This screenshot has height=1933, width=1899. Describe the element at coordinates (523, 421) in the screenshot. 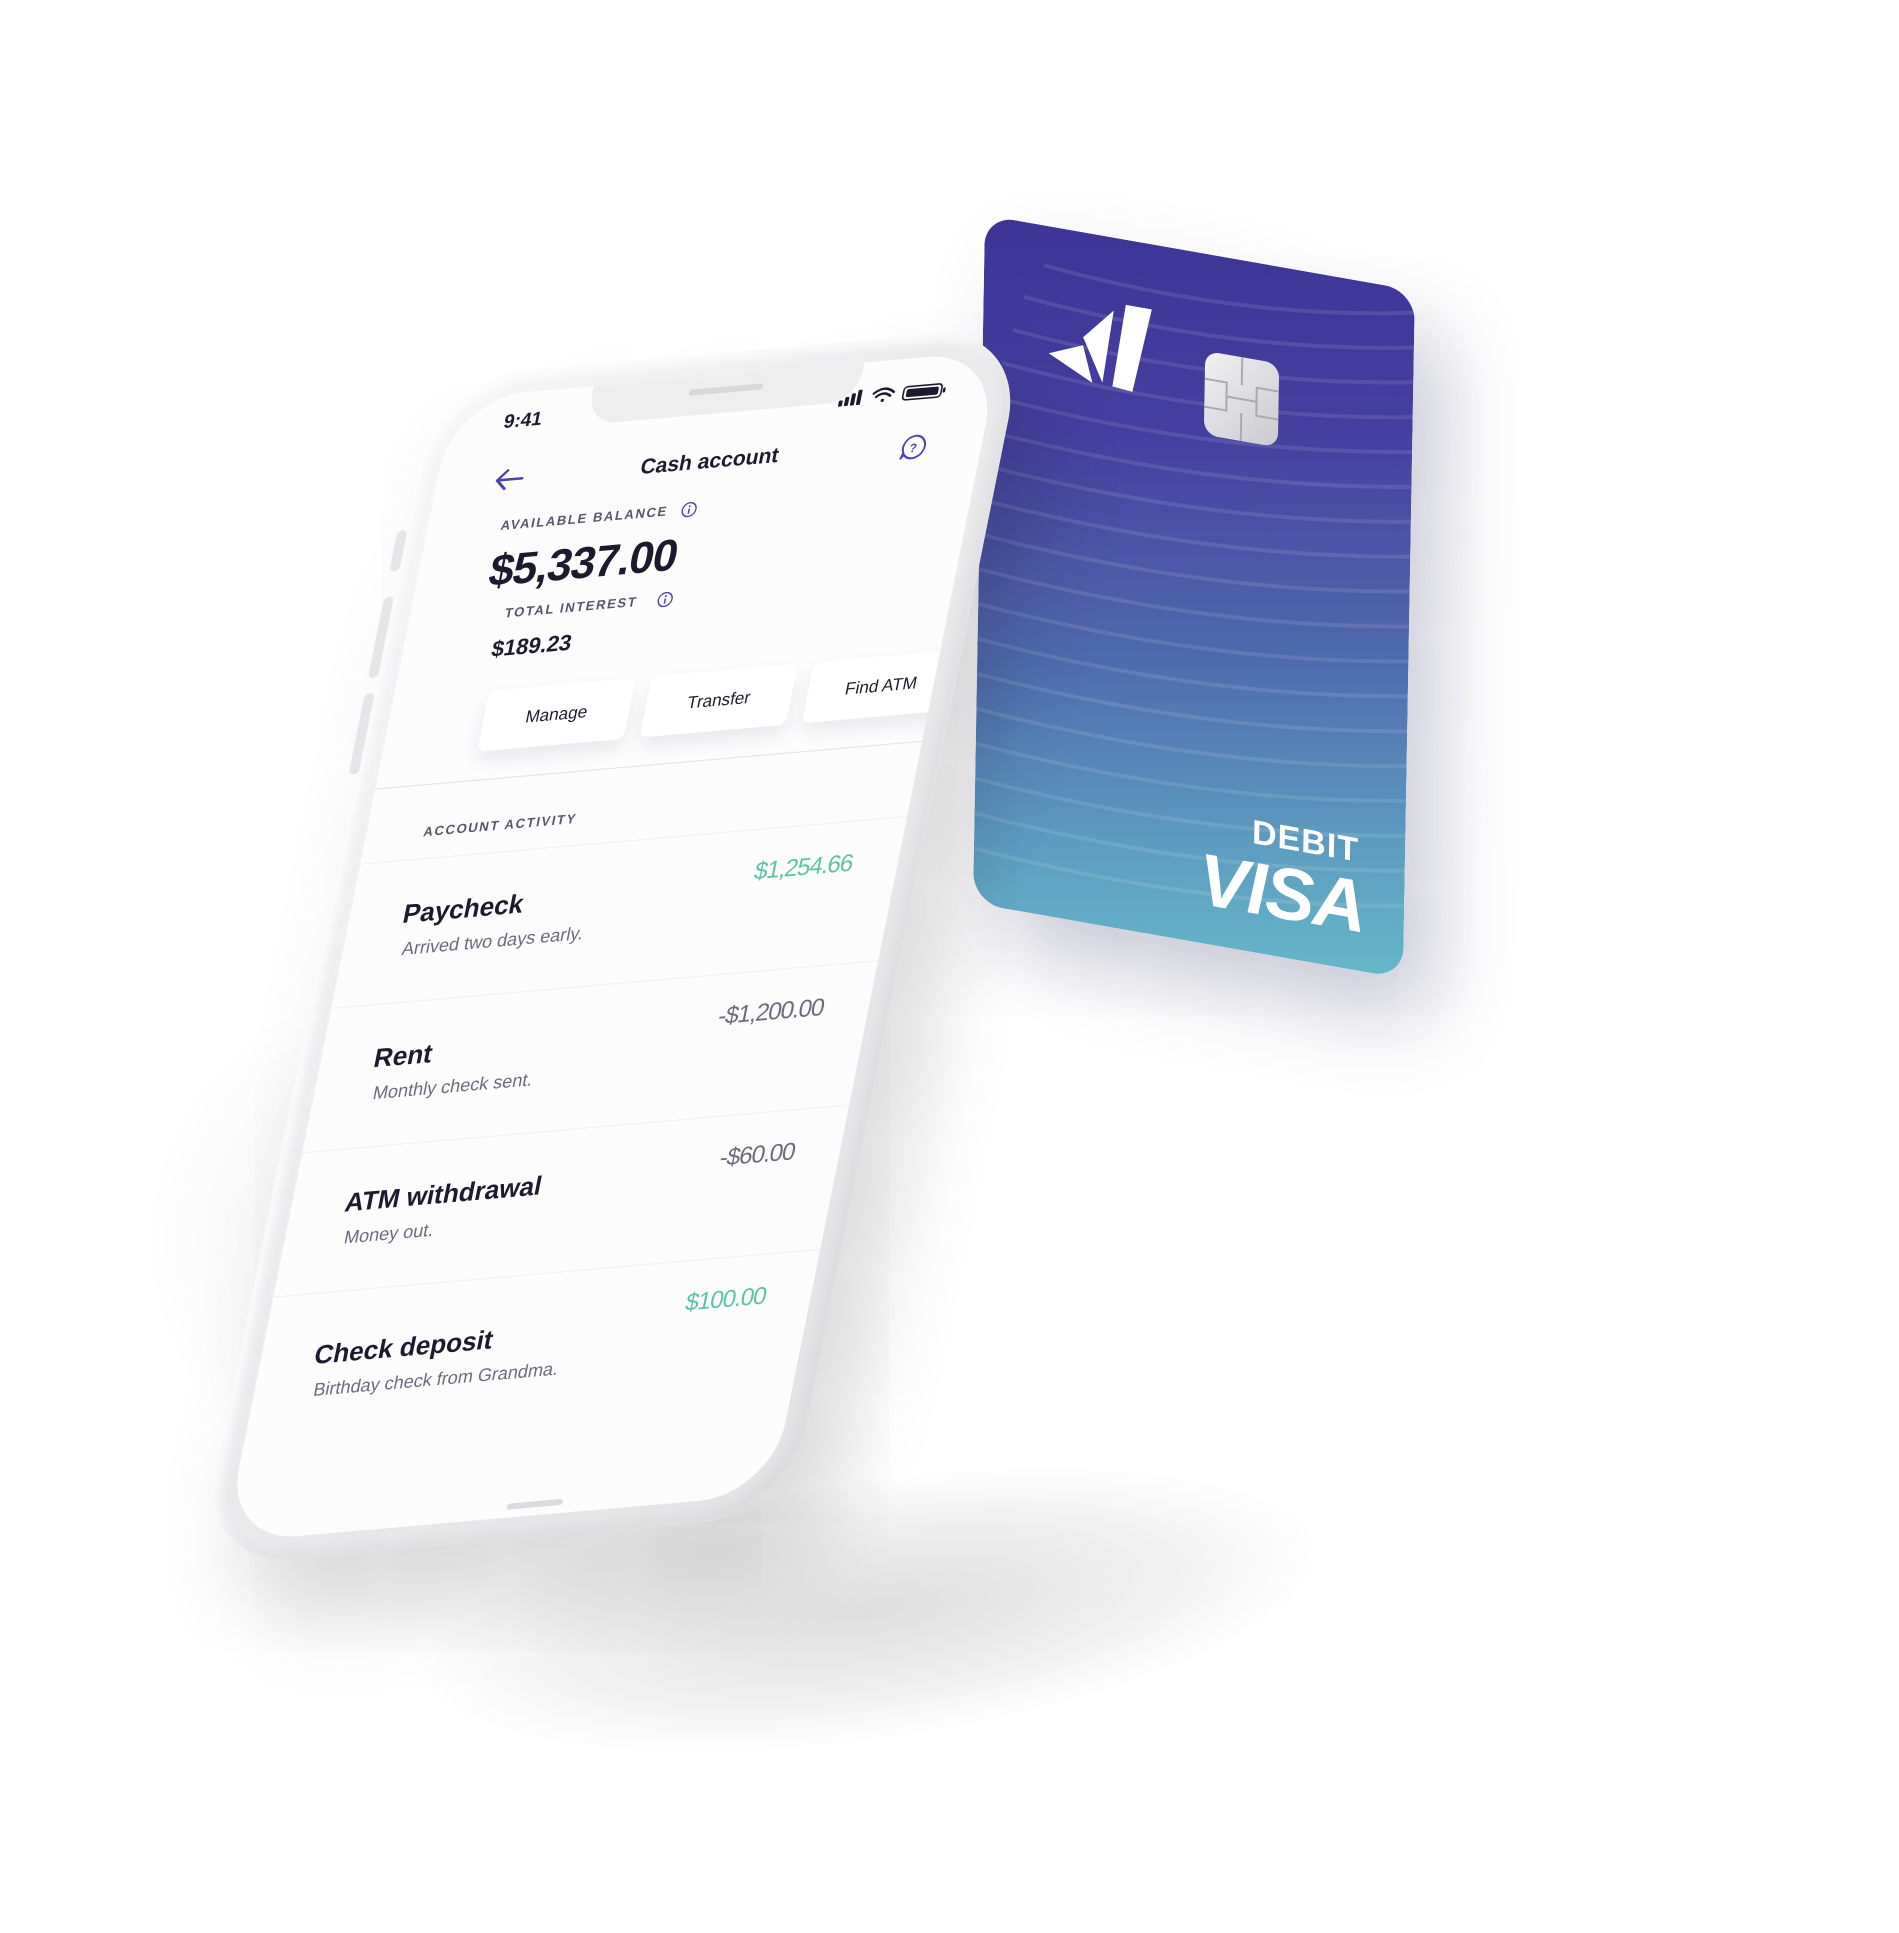

I see `status-time: 9:41` at that location.